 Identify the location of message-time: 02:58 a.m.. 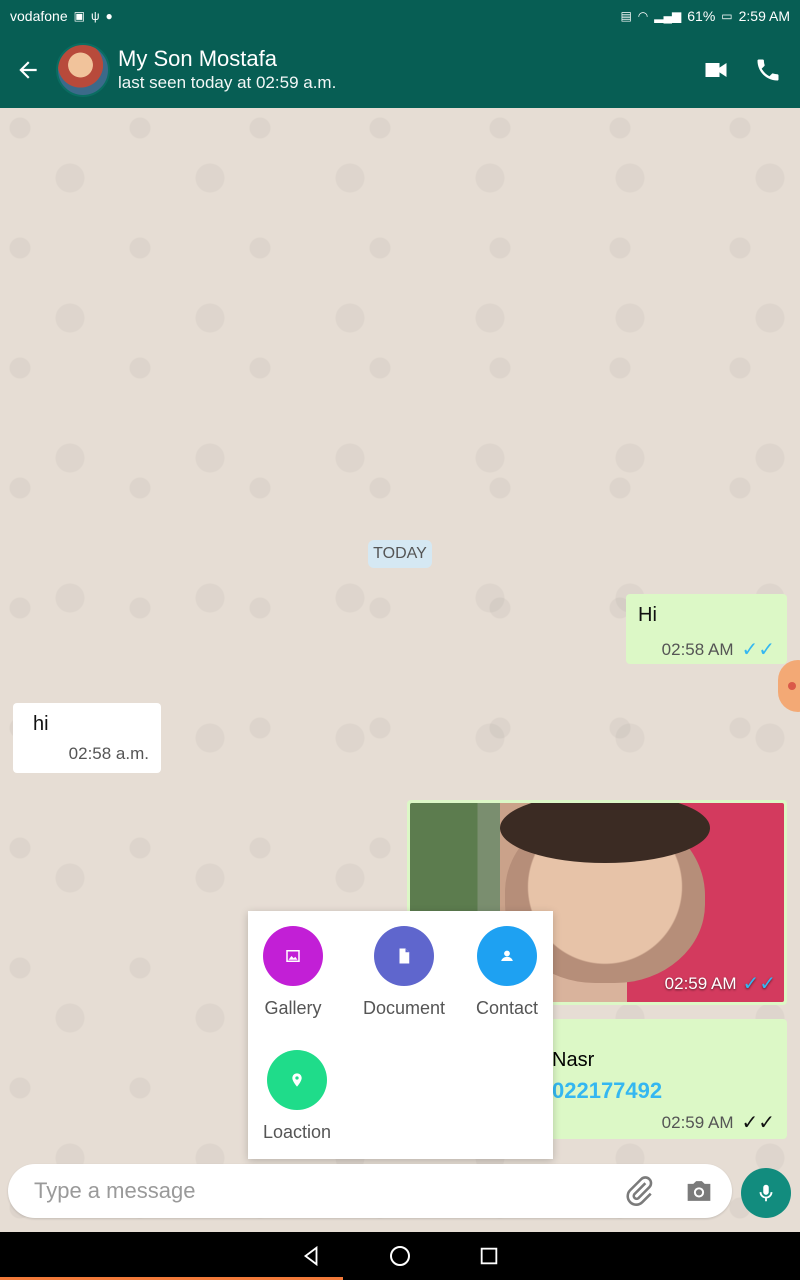
(108, 753).